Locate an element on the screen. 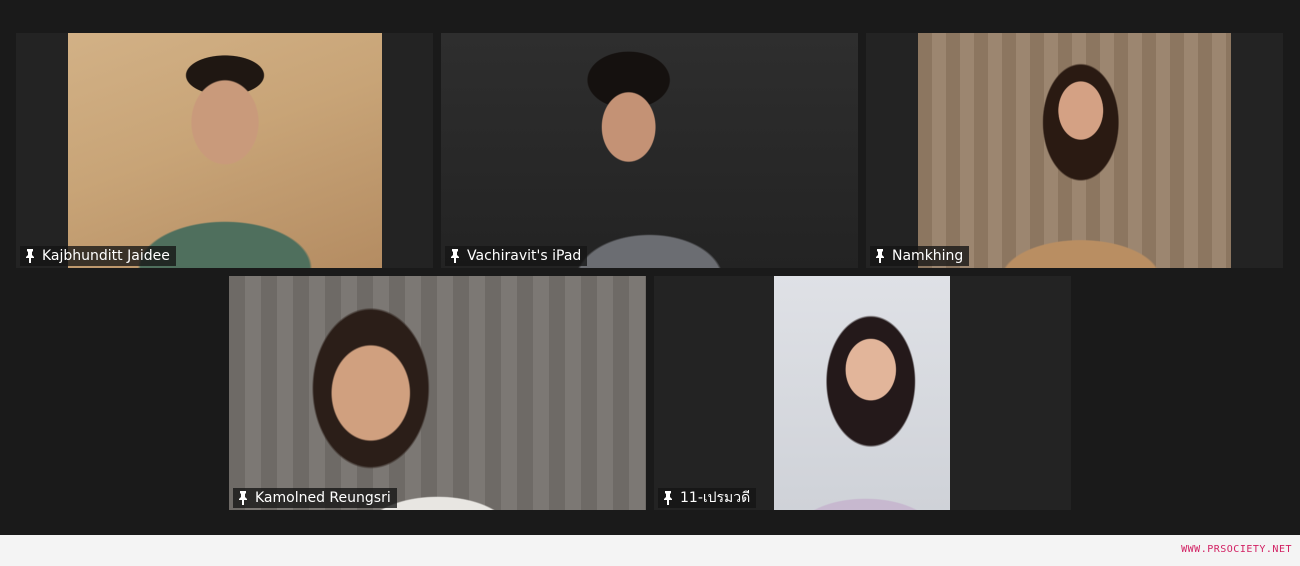 The height and width of the screenshot is (566, 1300). participant-name-tag: Vachiravit's iPad is located at coordinates (516, 256).